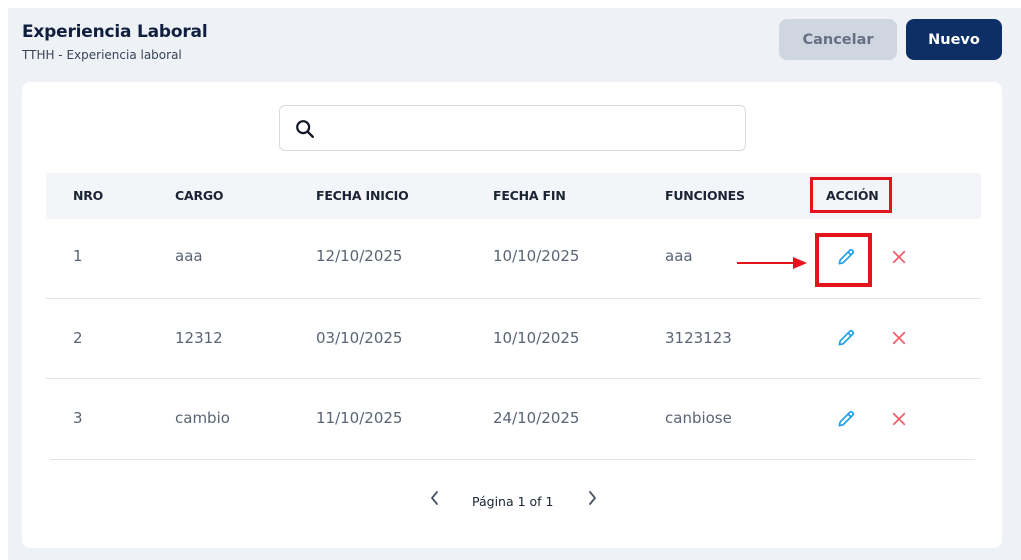  What do you see at coordinates (435, 498) in the screenshot?
I see `chevron-left-icon` at bounding box center [435, 498].